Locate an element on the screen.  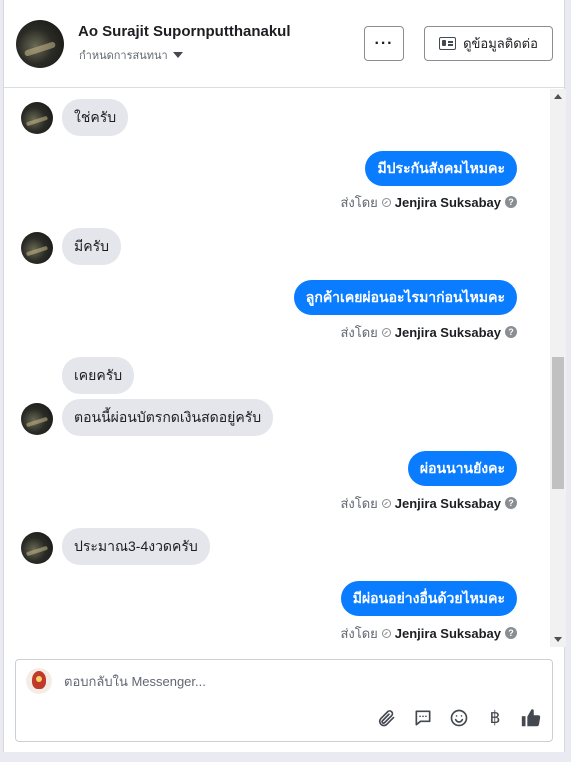
scroll-down-arrow-icon is located at coordinates (558, 639).